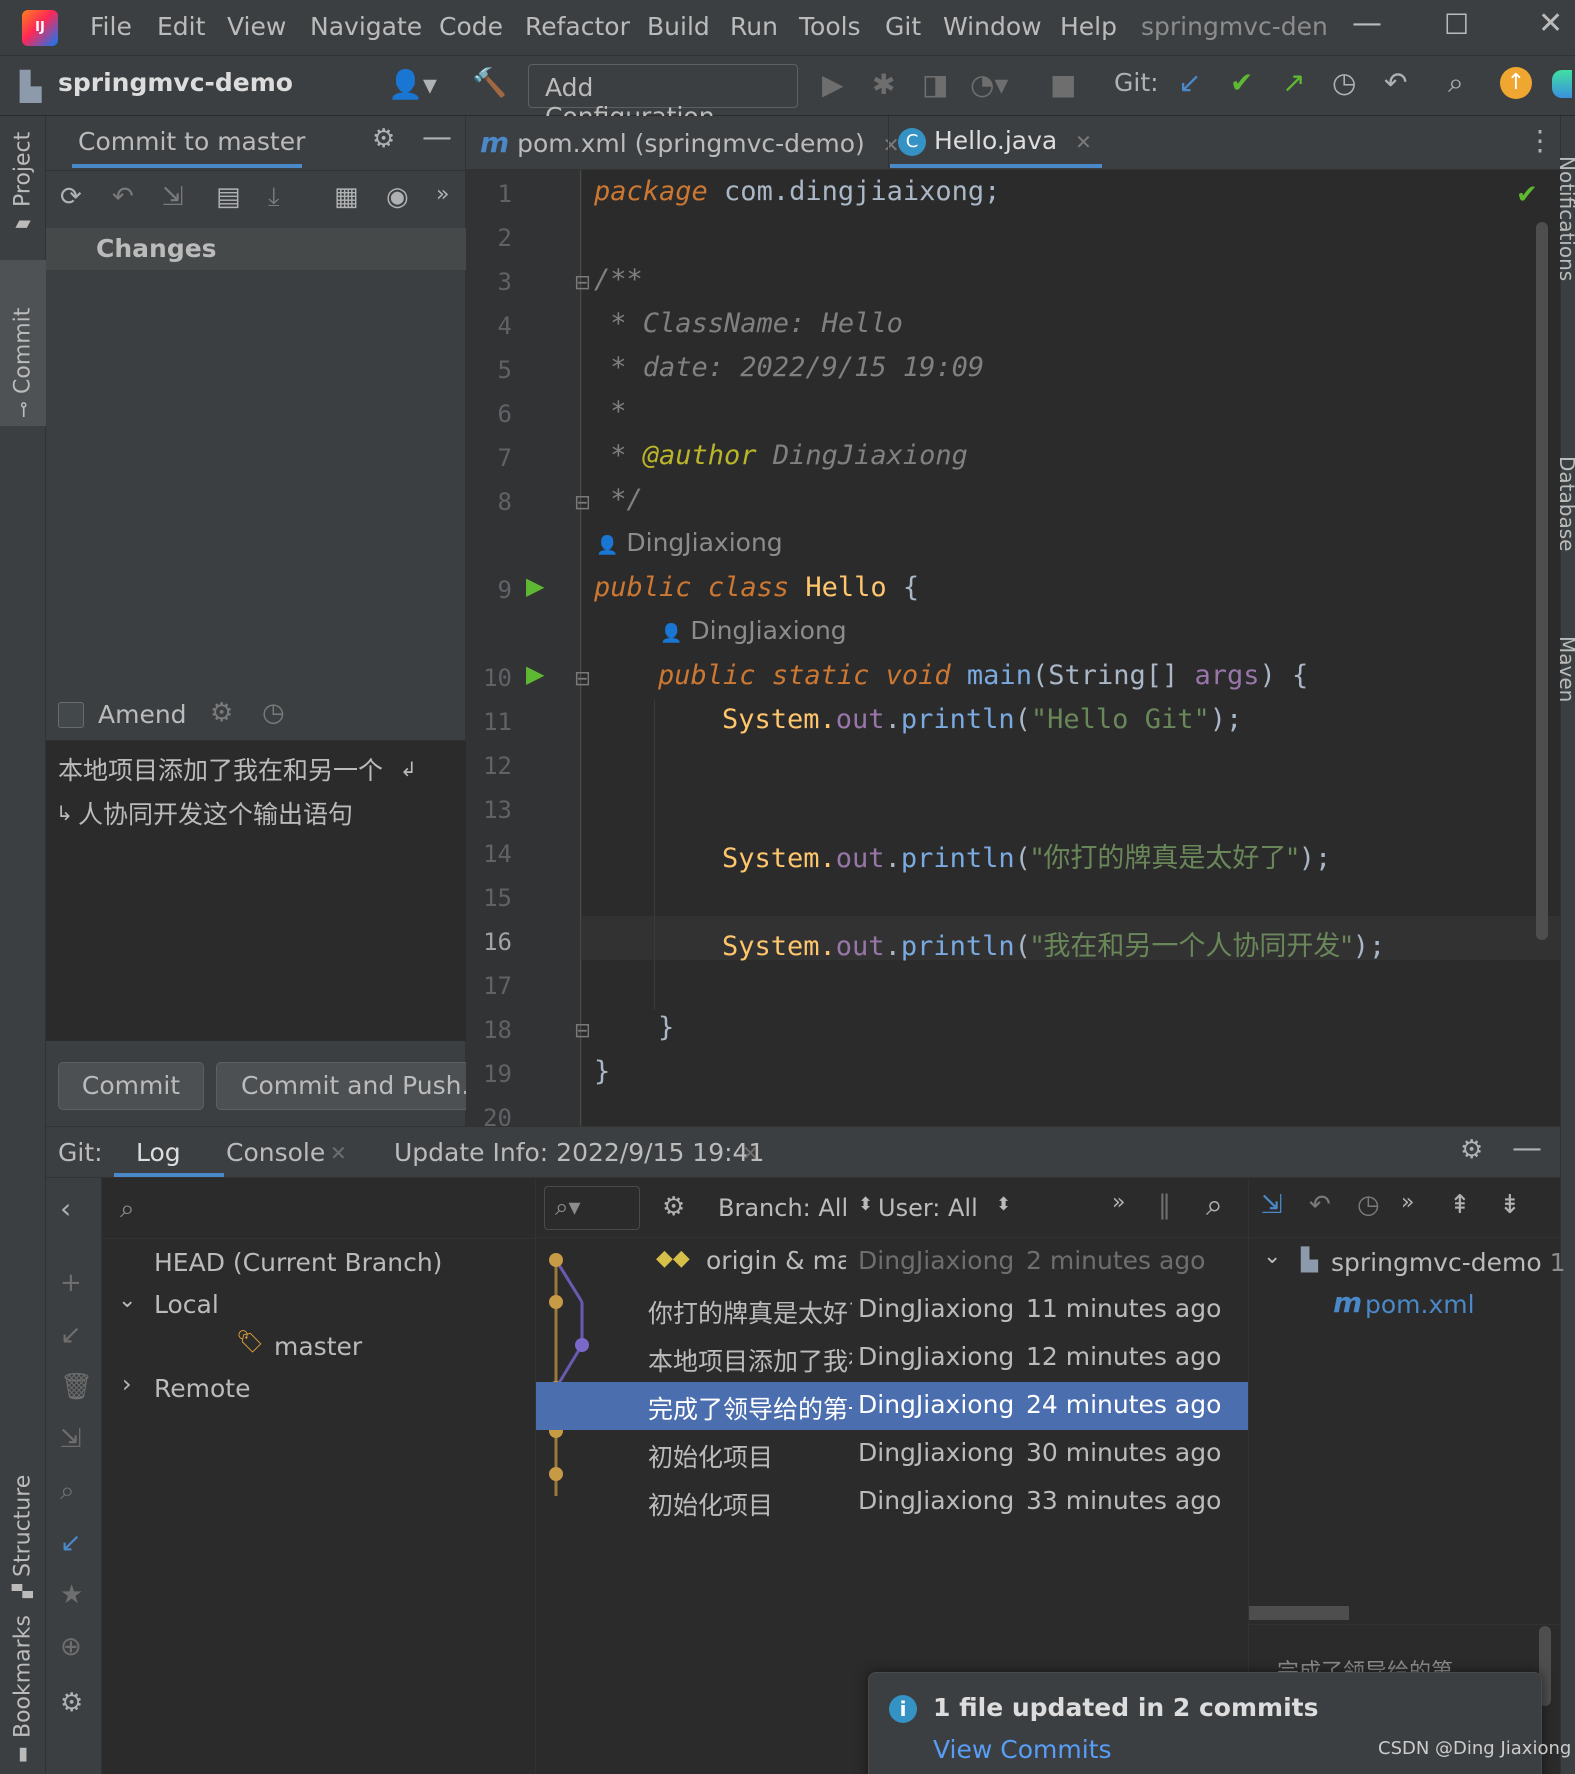  Describe the element at coordinates (175, 82) in the screenshot. I see `project-breadcrumb: springmvc-demo` at that location.